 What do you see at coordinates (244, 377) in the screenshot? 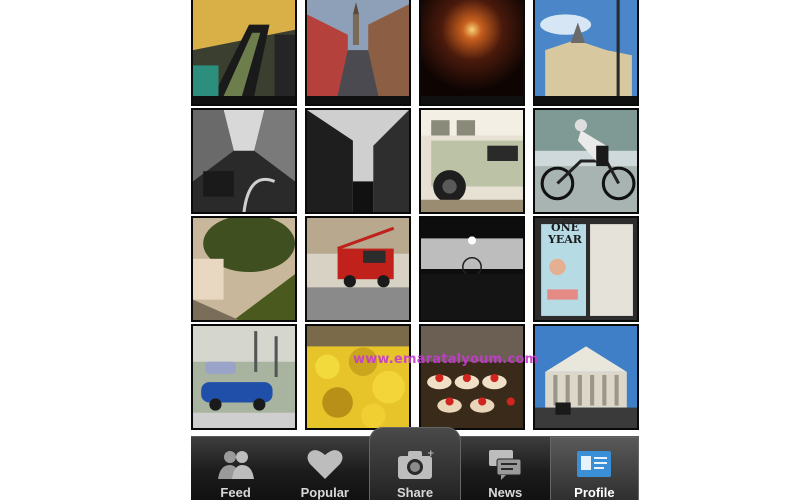
I see `photo-red-bull-car` at bounding box center [244, 377].